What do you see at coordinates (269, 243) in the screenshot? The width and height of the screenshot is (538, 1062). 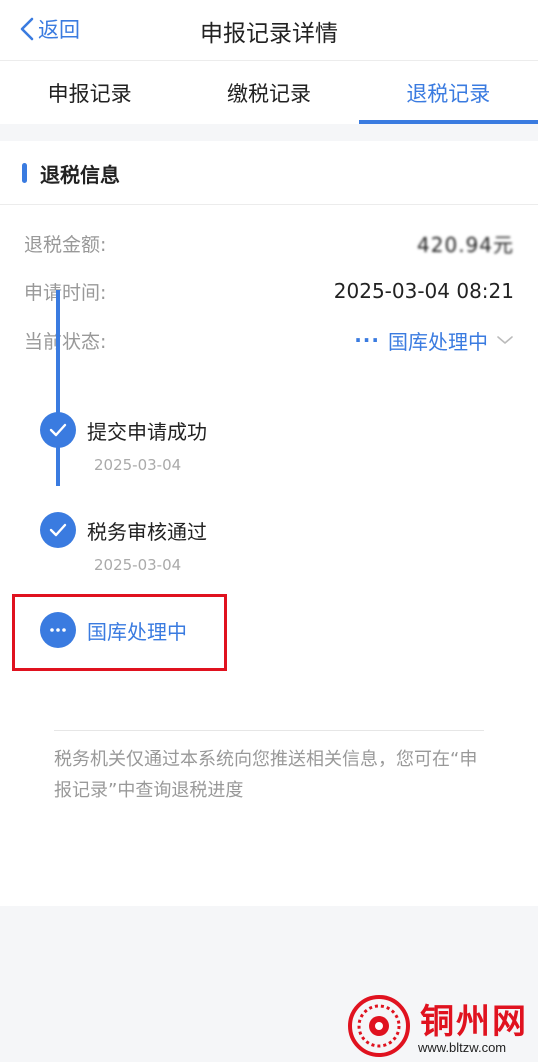 I see `refund-amount-row: 退税金额: 420.94元` at bounding box center [269, 243].